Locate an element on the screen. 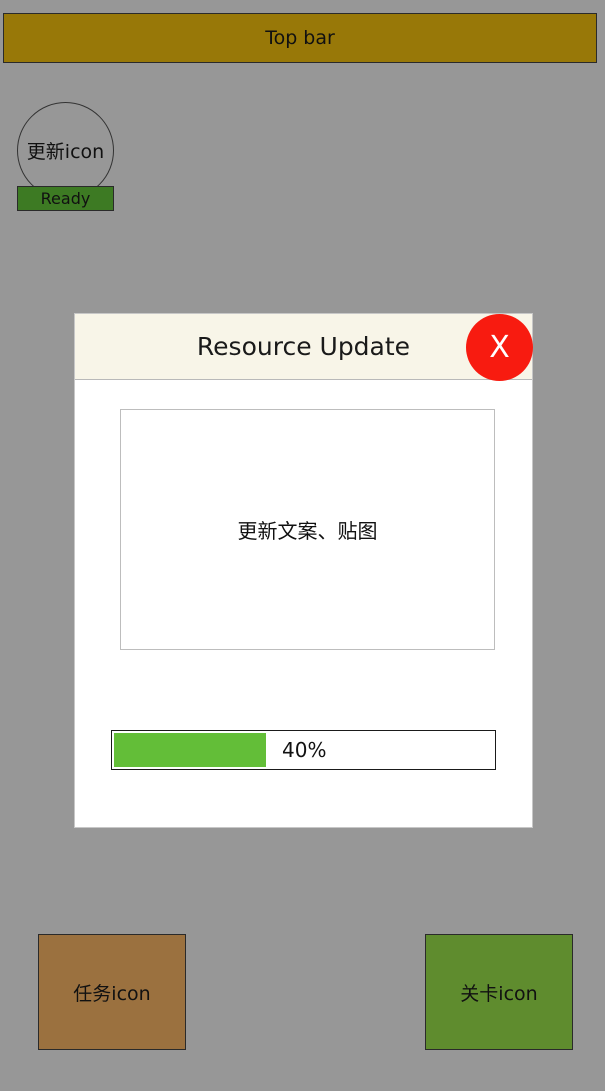 The image size is (605, 1091). task-button: 任务icon is located at coordinates (112, 992).